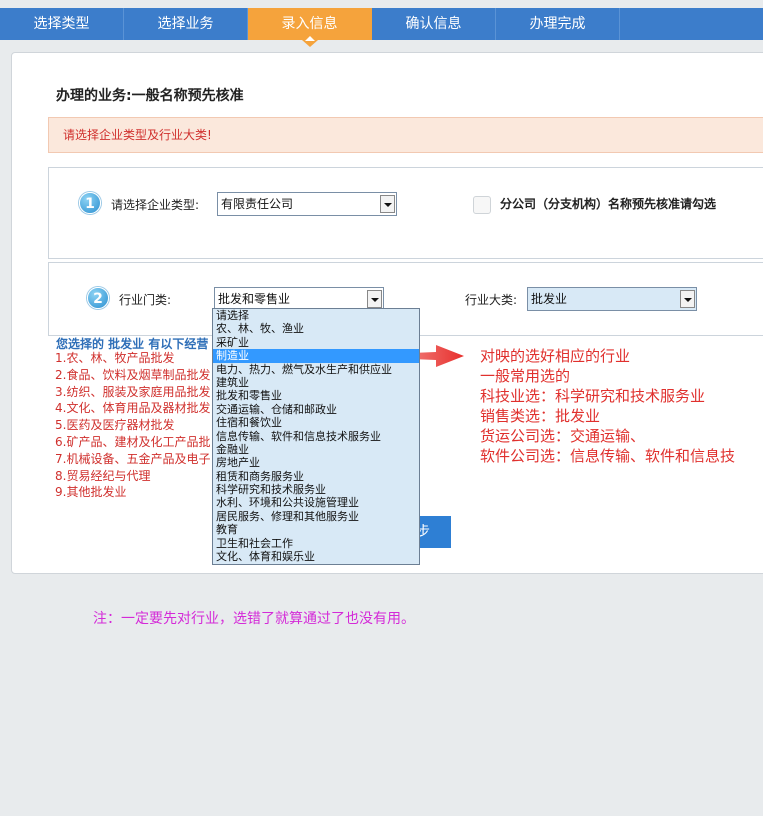 This screenshot has width=763, height=816. Describe the element at coordinates (316, 409) in the screenshot. I see `dropdown-option: 交通运输、仓储和邮政业` at that location.